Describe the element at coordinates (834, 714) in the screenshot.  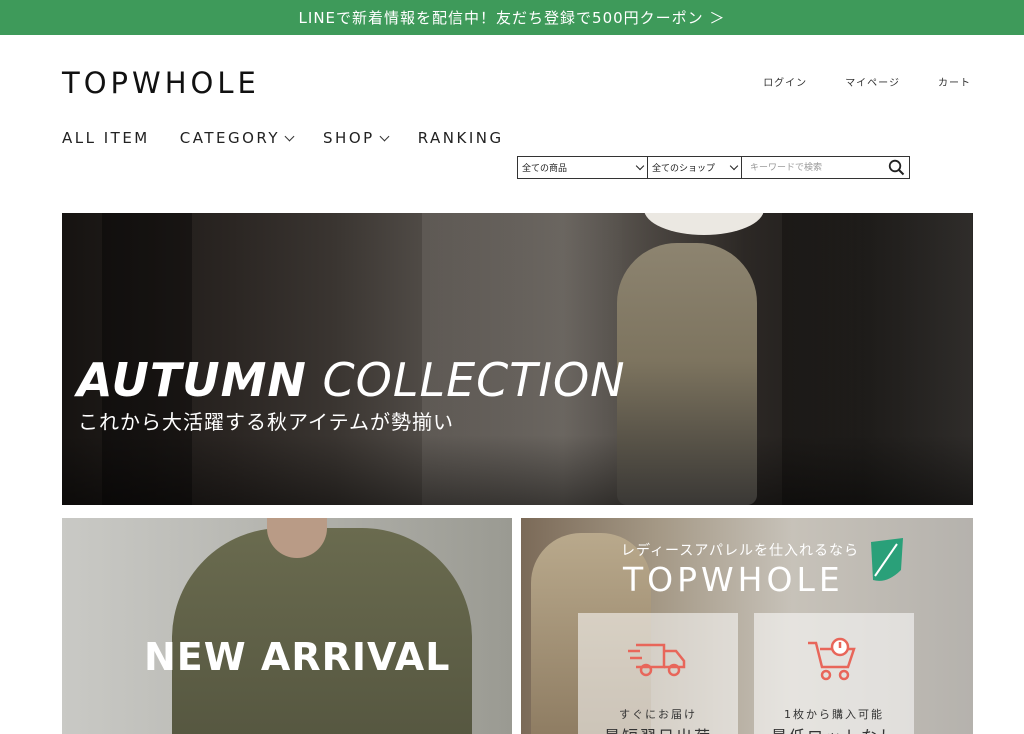
I see `feature-2-caption: 1枚から購入可能` at that location.